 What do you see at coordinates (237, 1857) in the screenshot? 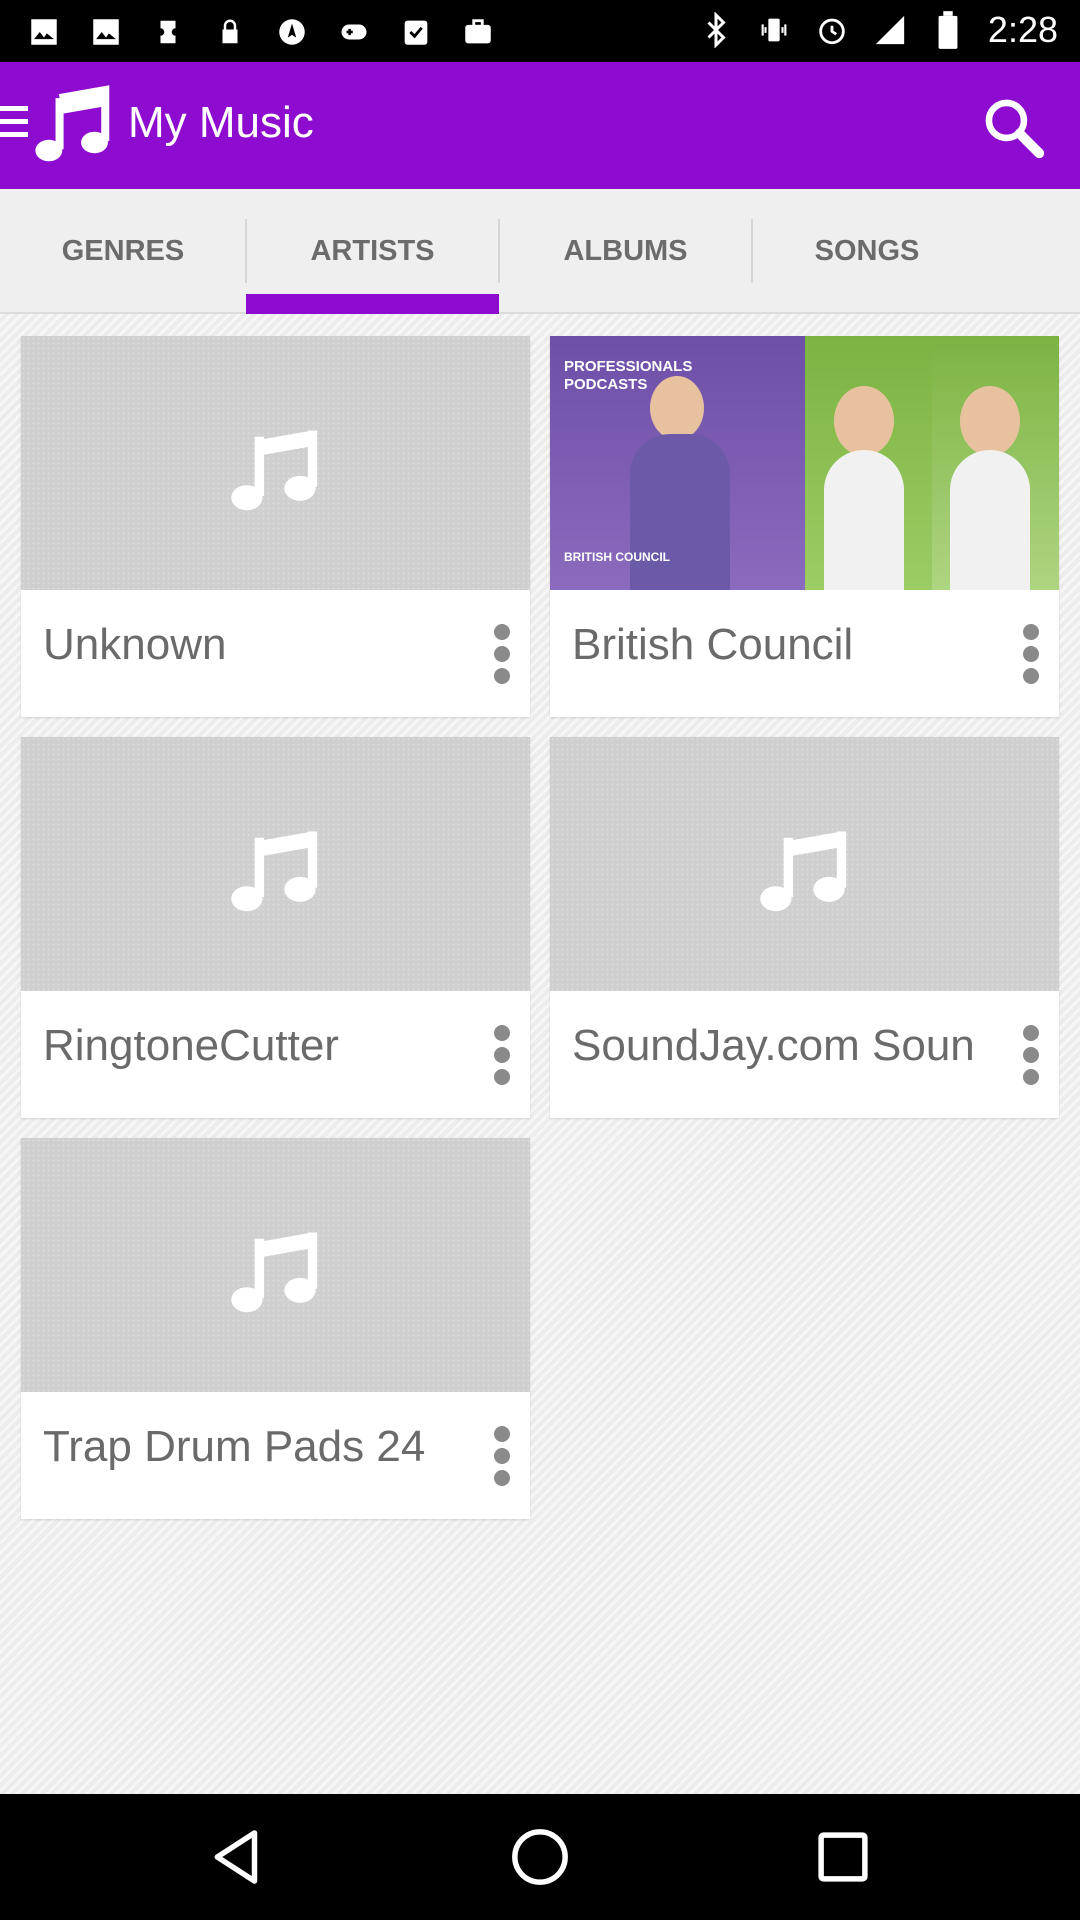
I see `back-icon` at bounding box center [237, 1857].